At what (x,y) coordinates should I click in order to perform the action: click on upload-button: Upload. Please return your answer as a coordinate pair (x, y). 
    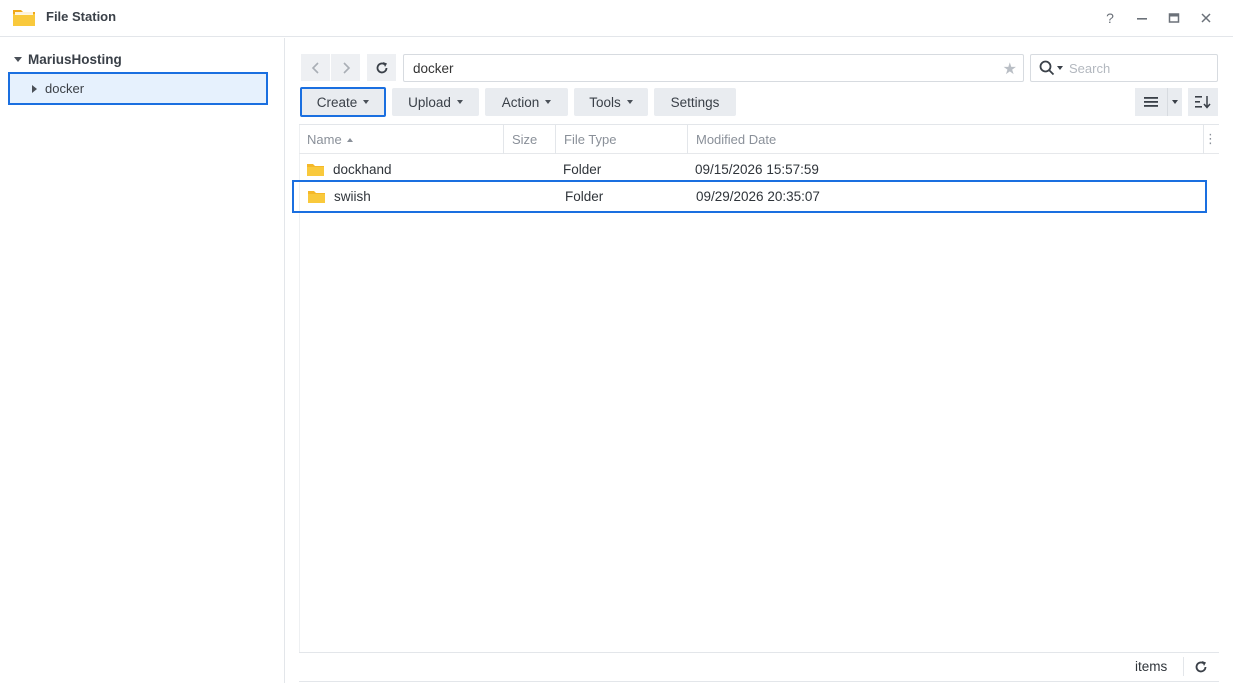
    Looking at the image, I should click on (435, 102).